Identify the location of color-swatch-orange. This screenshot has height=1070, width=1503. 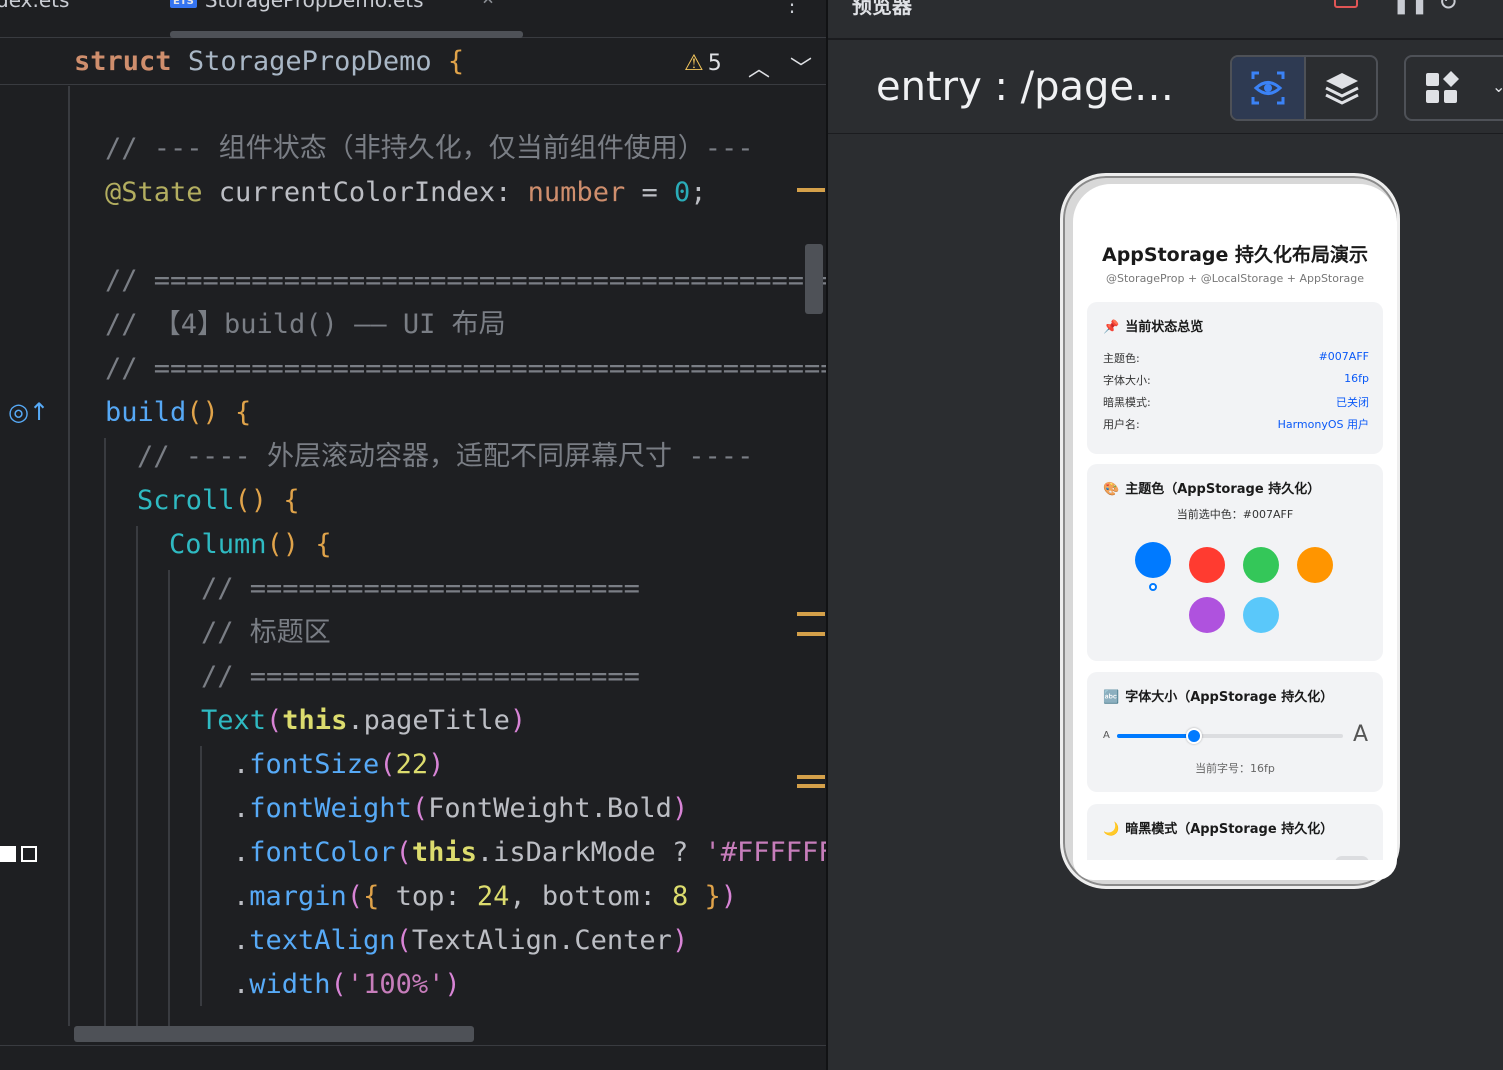
(1315, 565).